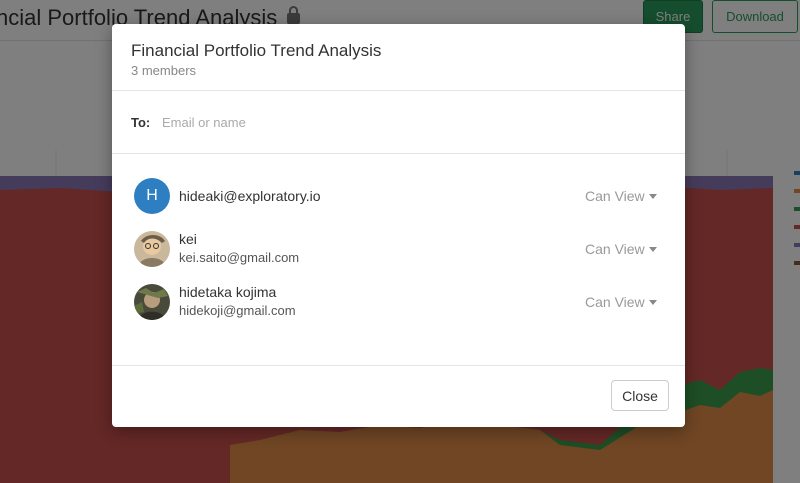 The width and height of the screenshot is (800, 483). I want to click on member-row: kei kei.saito@gmail.com Can View, so click(398, 255).